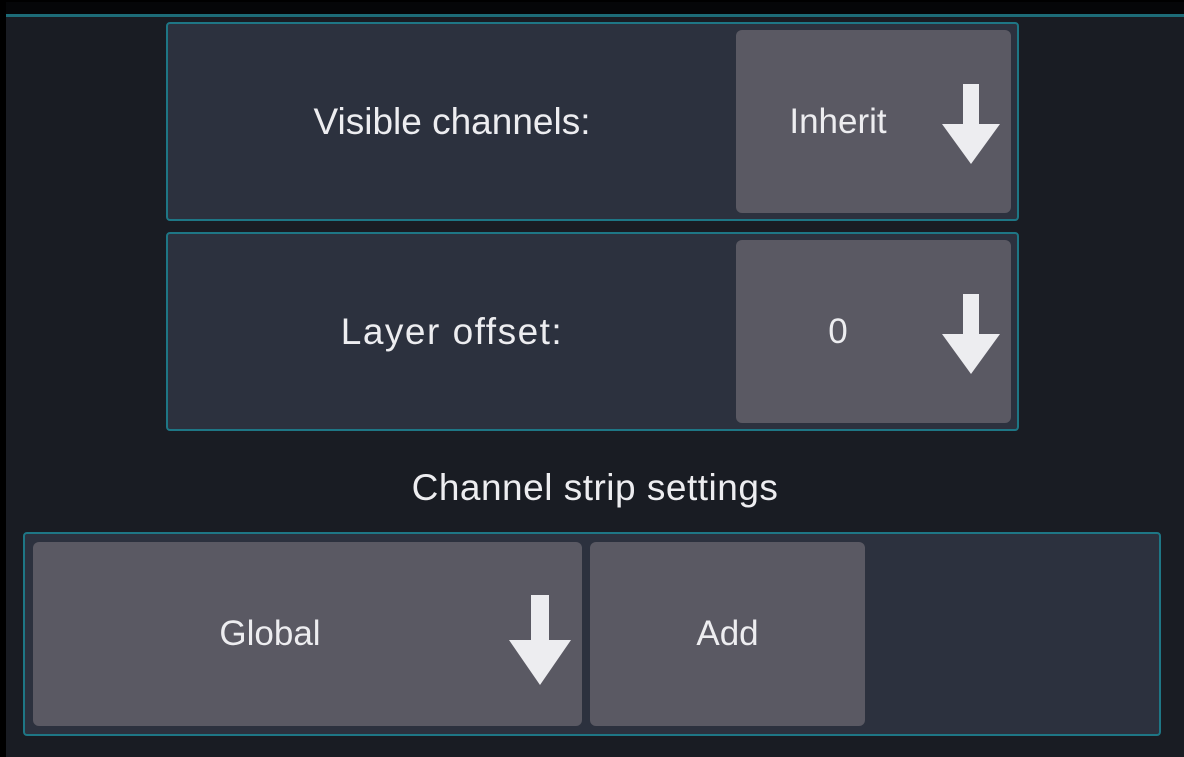  I want to click on channel-strip-preset-dropdown: Global, so click(307, 634).